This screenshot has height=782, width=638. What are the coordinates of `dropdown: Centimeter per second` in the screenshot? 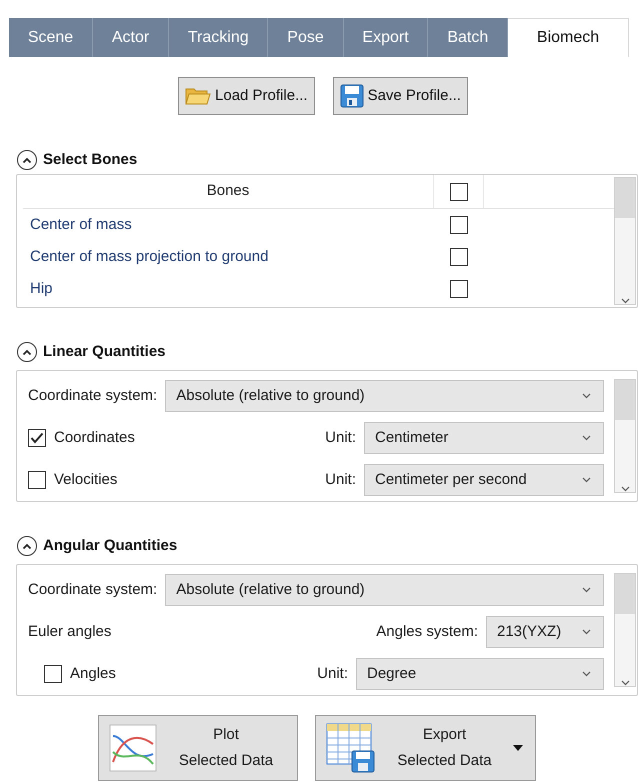 It's located at (484, 480).